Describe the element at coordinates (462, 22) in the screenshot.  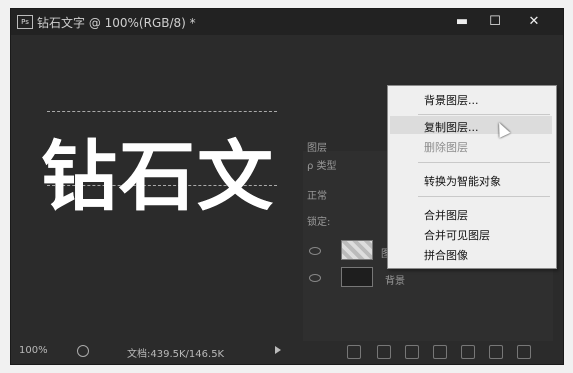
I see `minimize-button: ▬` at that location.